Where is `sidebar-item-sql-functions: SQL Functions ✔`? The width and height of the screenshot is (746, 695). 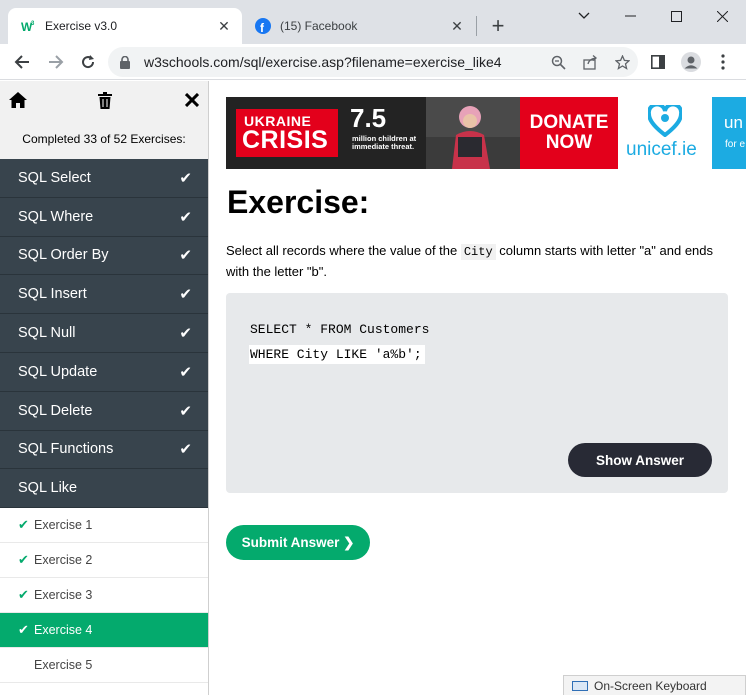
sidebar-item-sql-functions: SQL Functions ✔ is located at coordinates (104, 450).